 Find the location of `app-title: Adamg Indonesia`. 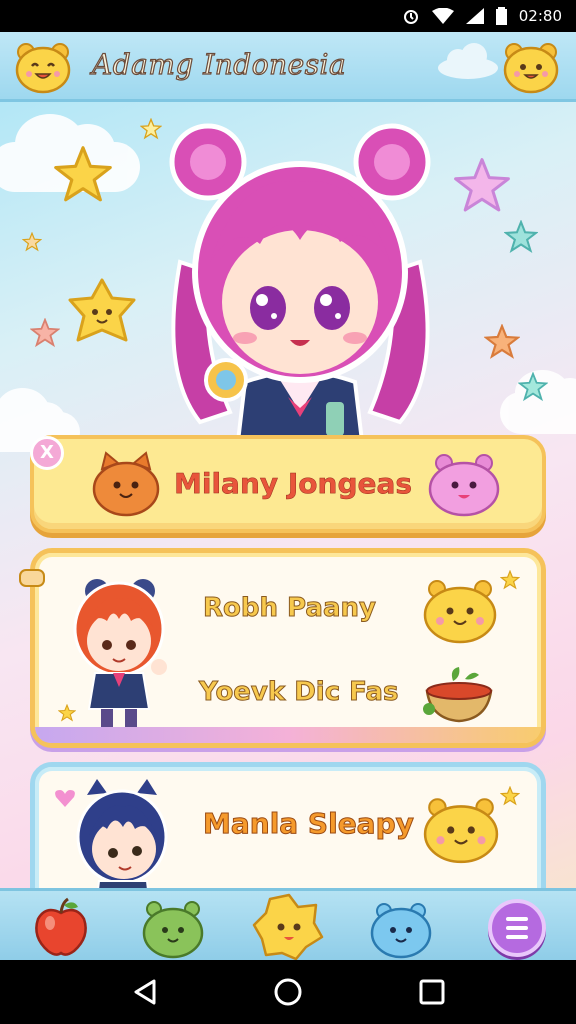

app-title: Adamg Indonesia is located at coordinates (219, 64).